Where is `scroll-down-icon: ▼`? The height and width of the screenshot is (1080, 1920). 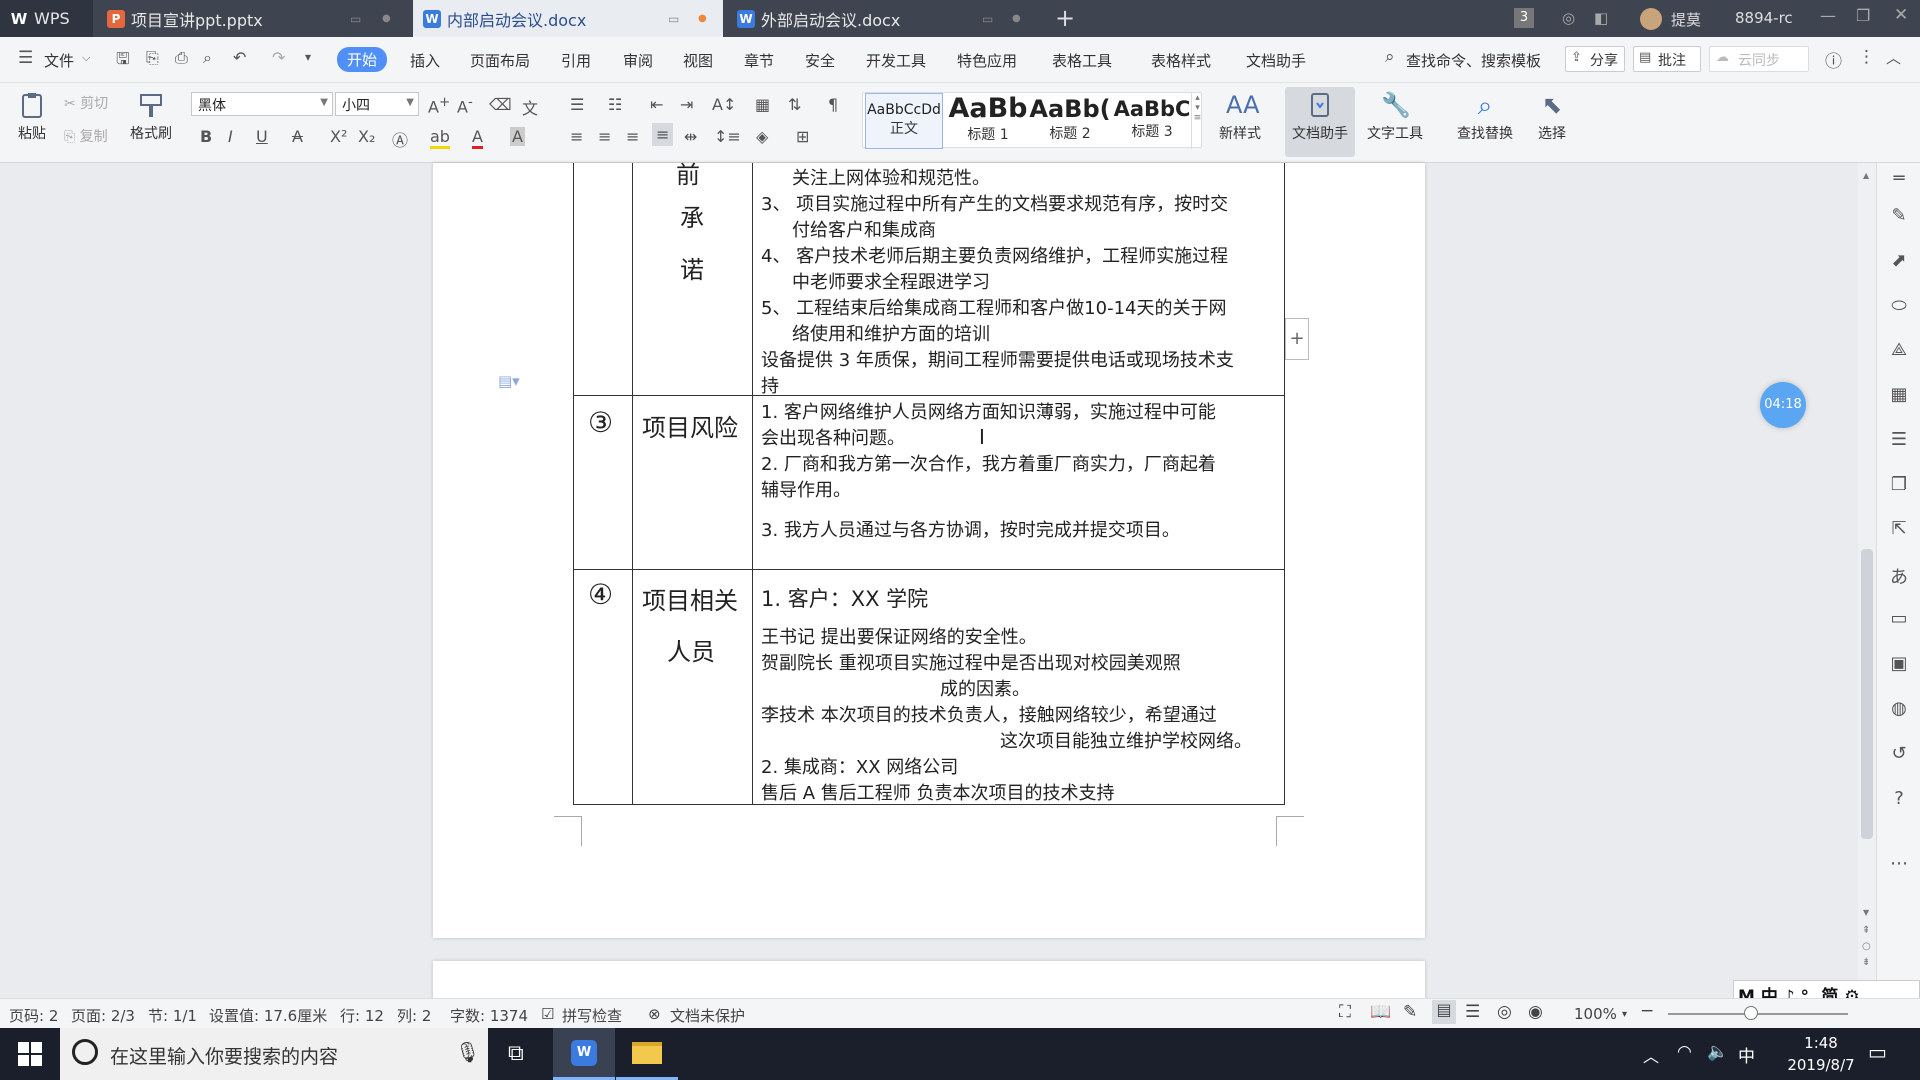 scroll-down-icon: ▼ is located at coordinates (1866, 912).